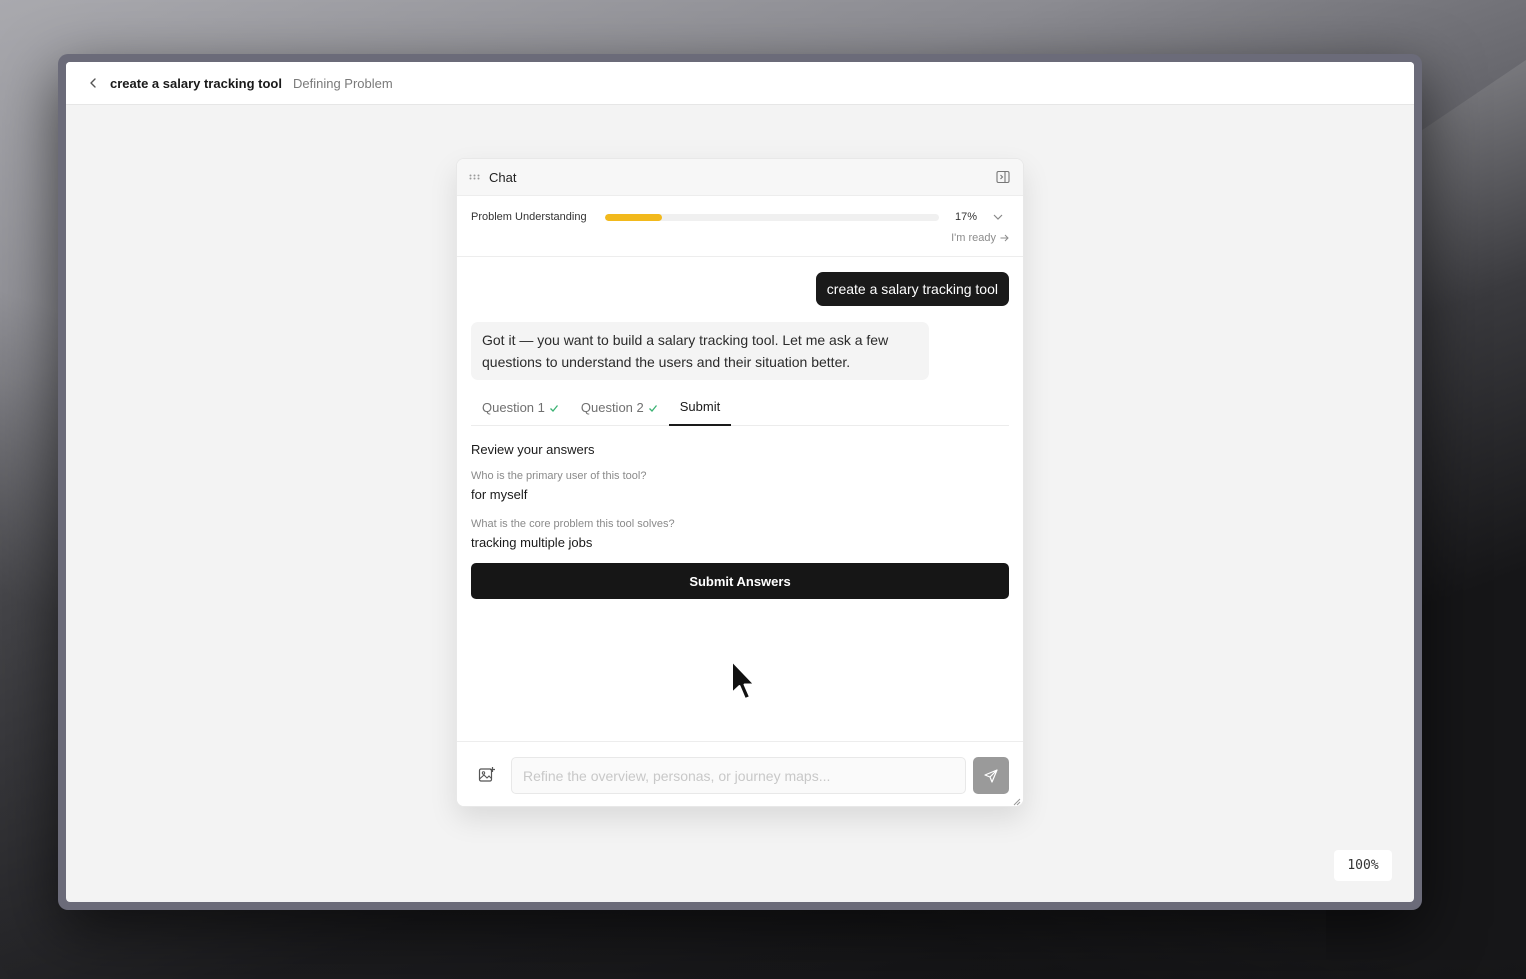  I want to click on review-answer: tracking multiple jobs, so click(532, 542).